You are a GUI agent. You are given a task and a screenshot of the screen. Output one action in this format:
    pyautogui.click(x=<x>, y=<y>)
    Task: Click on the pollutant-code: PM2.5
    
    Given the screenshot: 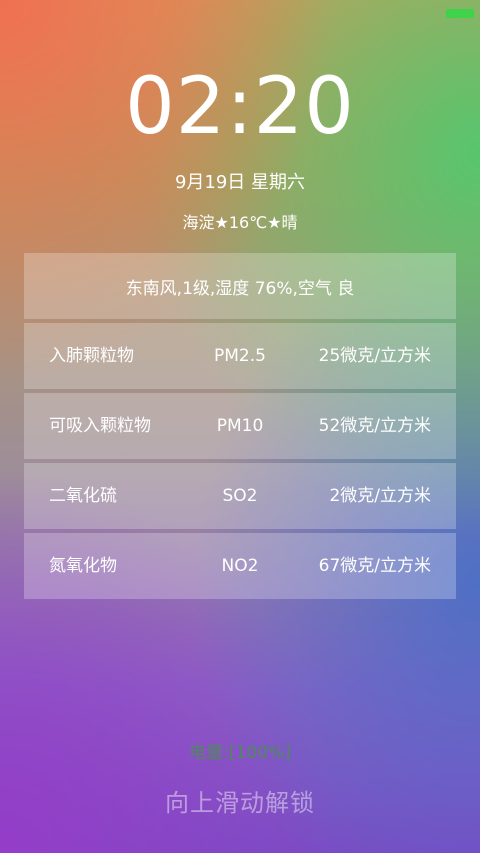 What is the action you would take?
    pyautogui.click(x=240, y=356)
    